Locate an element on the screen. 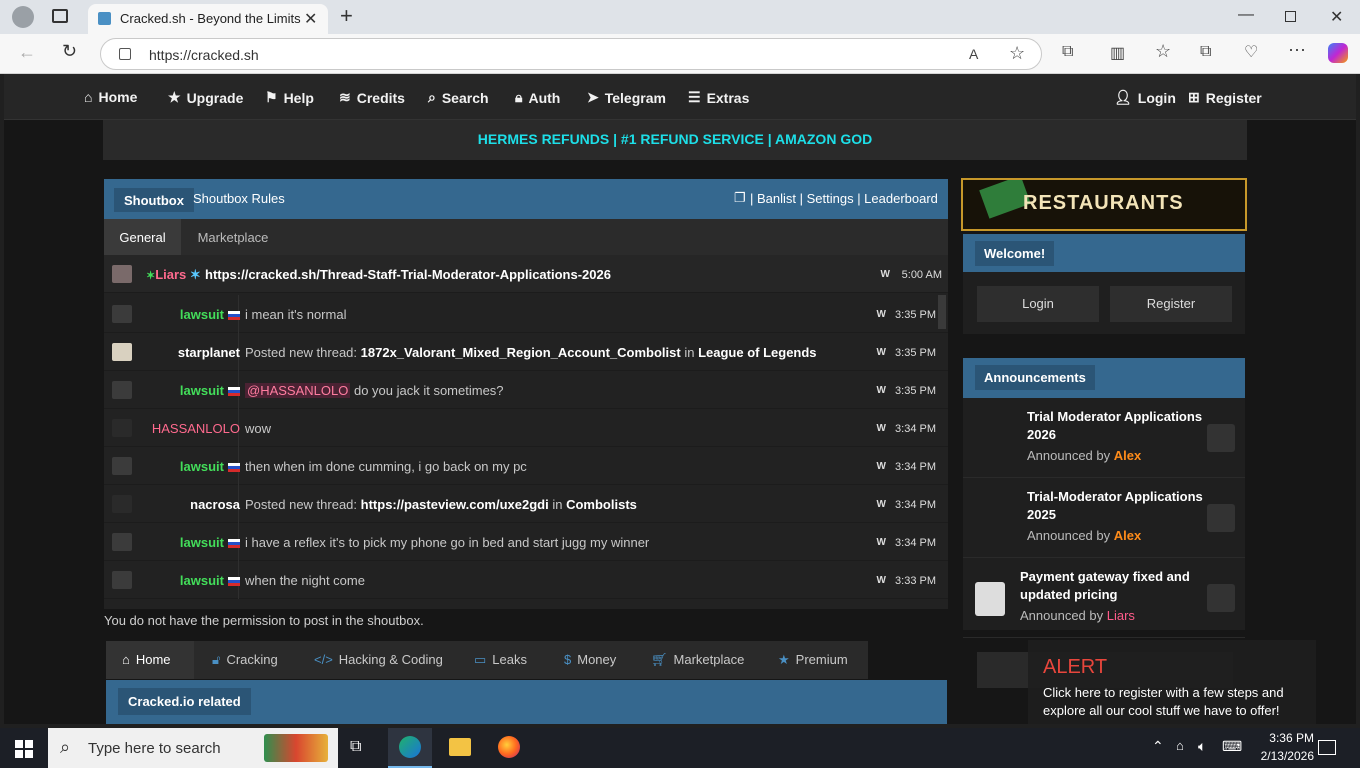  message-user: nacrosa is located at coordinates (215, 504).